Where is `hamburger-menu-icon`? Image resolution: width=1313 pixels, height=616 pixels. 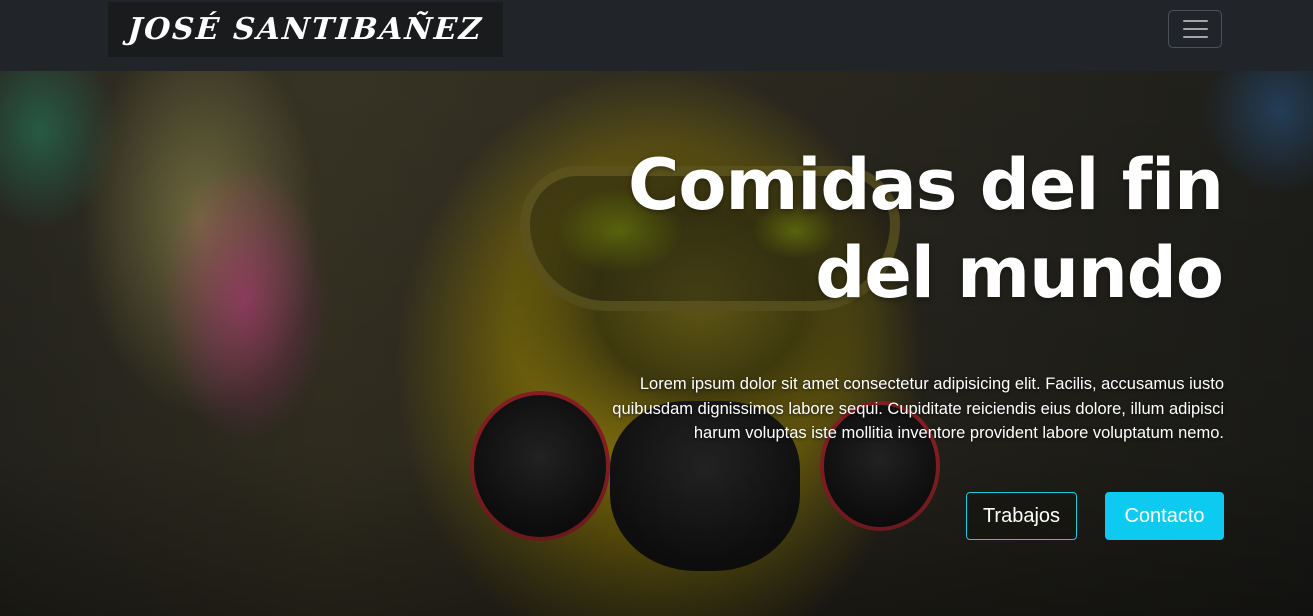 hamburger-menu-icon is located at coordinates (1195, 21).